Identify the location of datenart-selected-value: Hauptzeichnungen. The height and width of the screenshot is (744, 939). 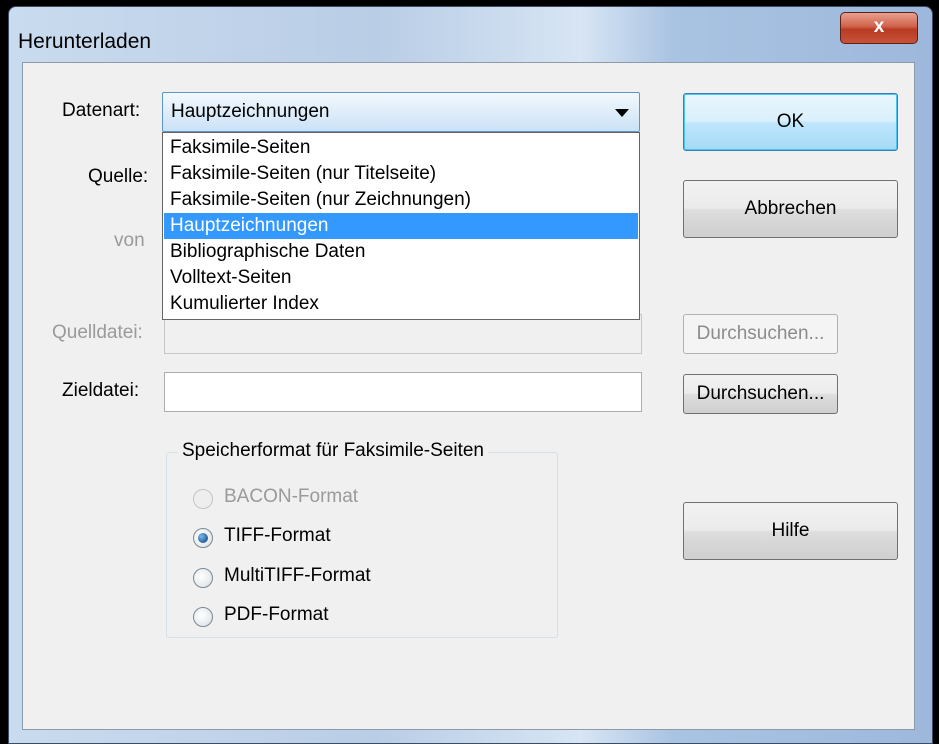
(250, 111).